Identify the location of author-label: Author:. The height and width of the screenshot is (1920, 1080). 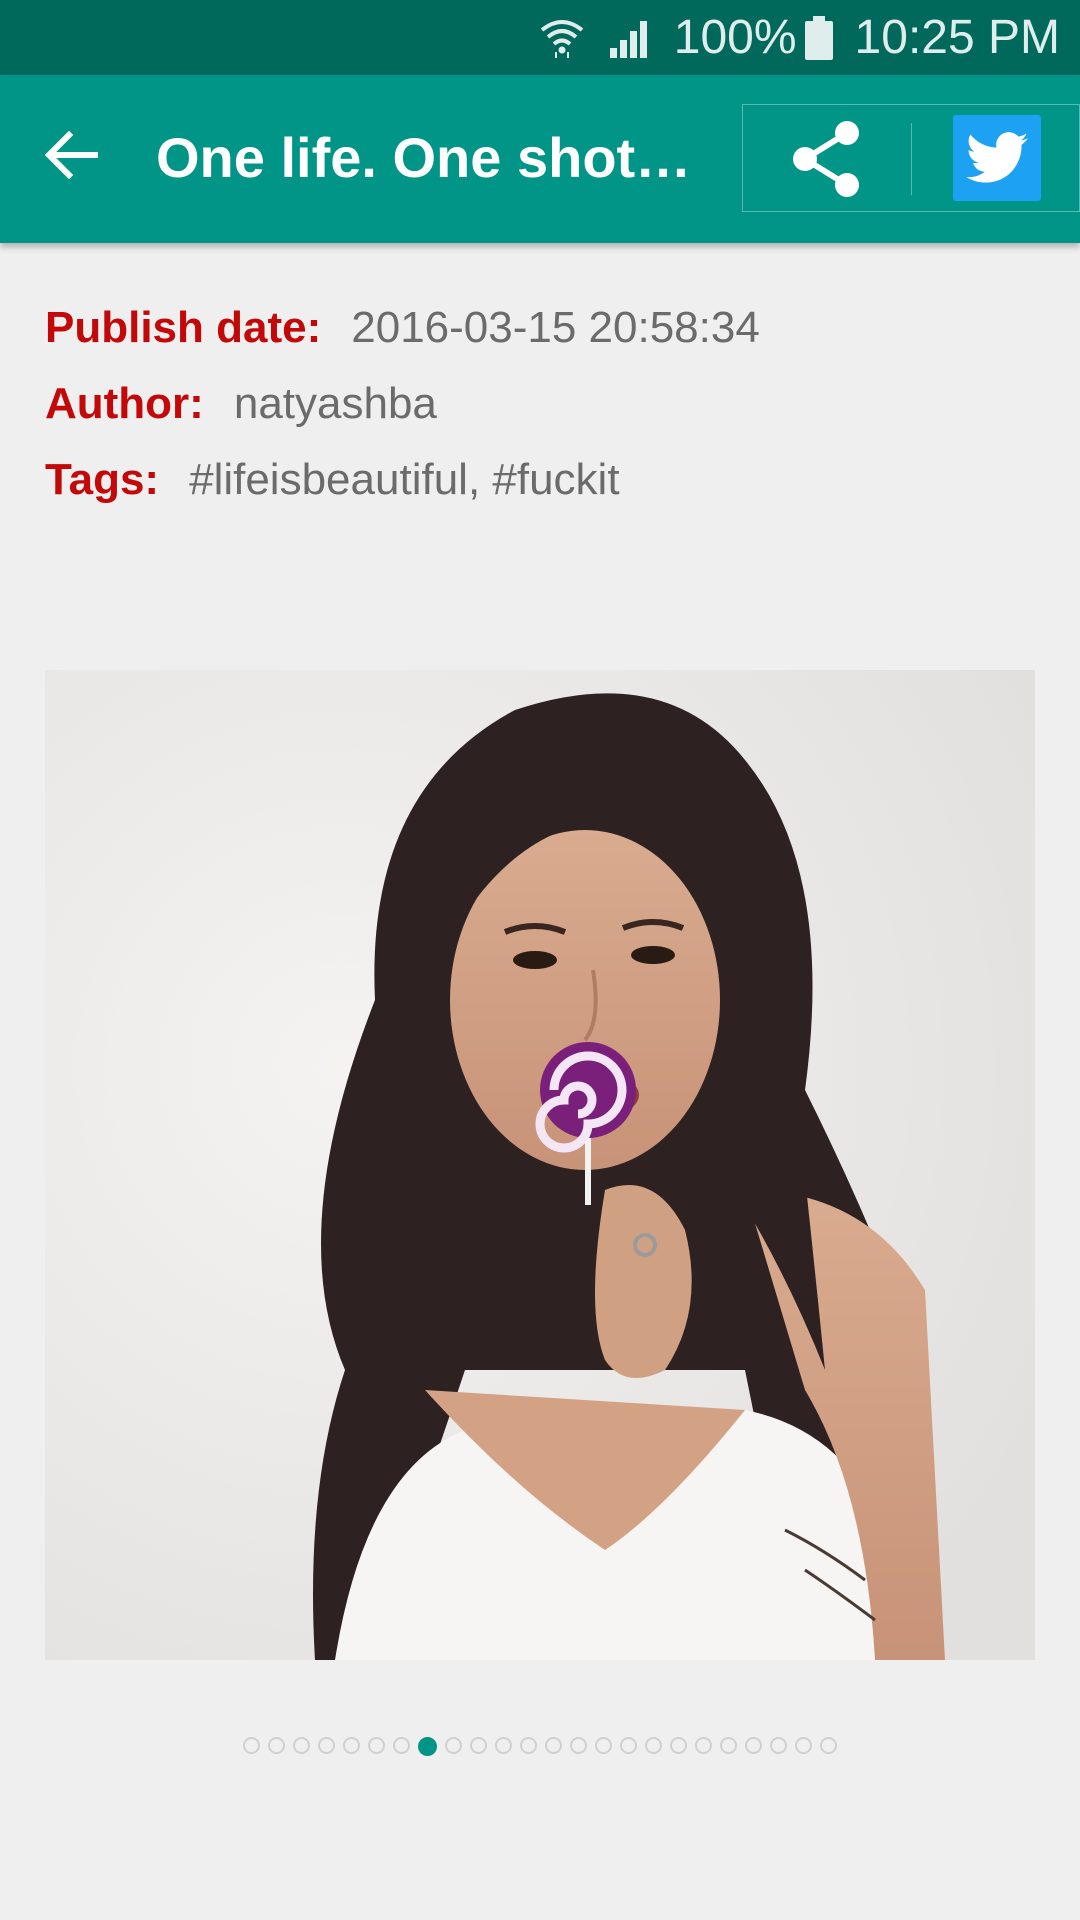
(124, 403).